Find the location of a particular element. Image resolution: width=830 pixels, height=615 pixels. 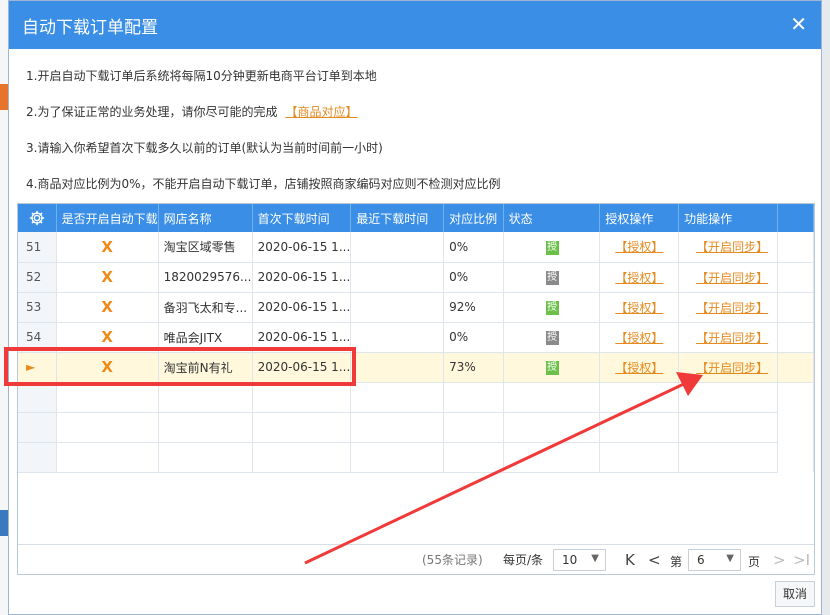

col-header-ratio: 对应比例 is located at coordinates (473, 218).